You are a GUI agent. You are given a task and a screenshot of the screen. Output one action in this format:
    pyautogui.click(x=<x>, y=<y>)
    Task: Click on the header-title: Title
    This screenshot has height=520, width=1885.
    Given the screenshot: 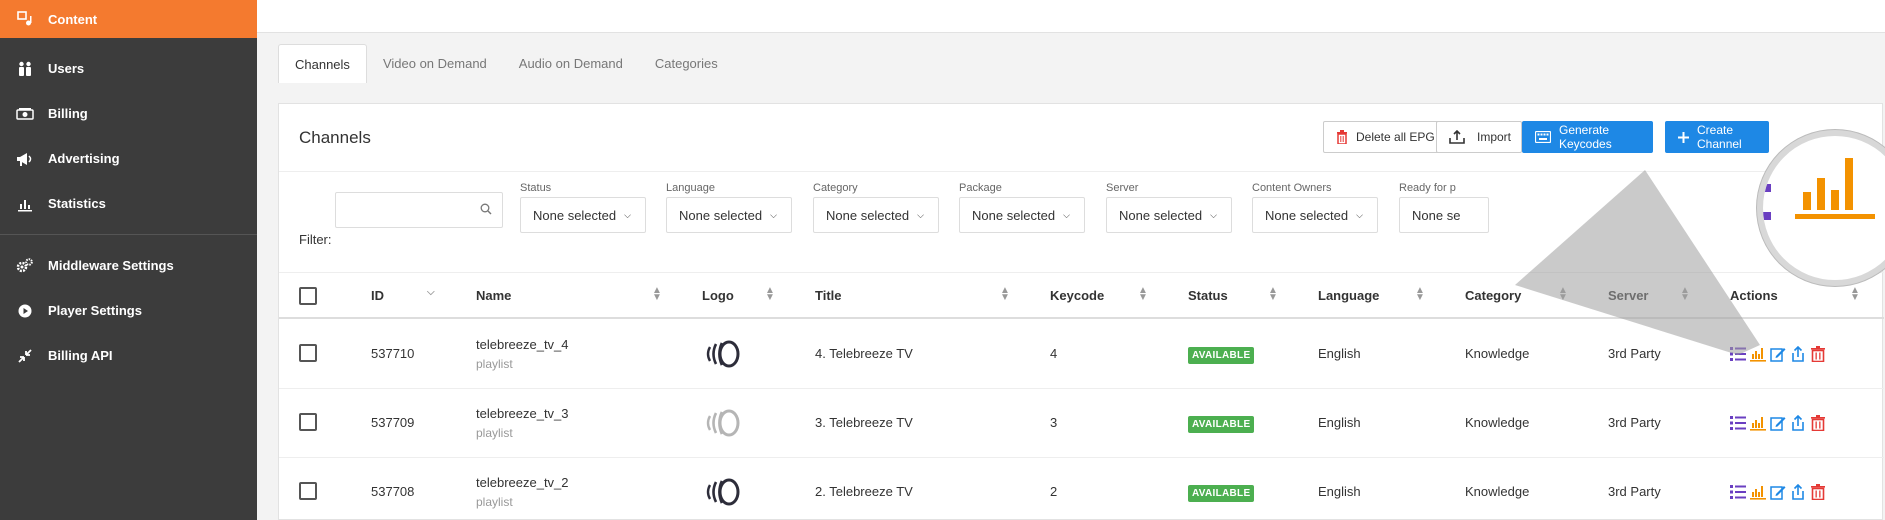 What is the action you would take?
    pyautogui.click(x=828, y=295)
    